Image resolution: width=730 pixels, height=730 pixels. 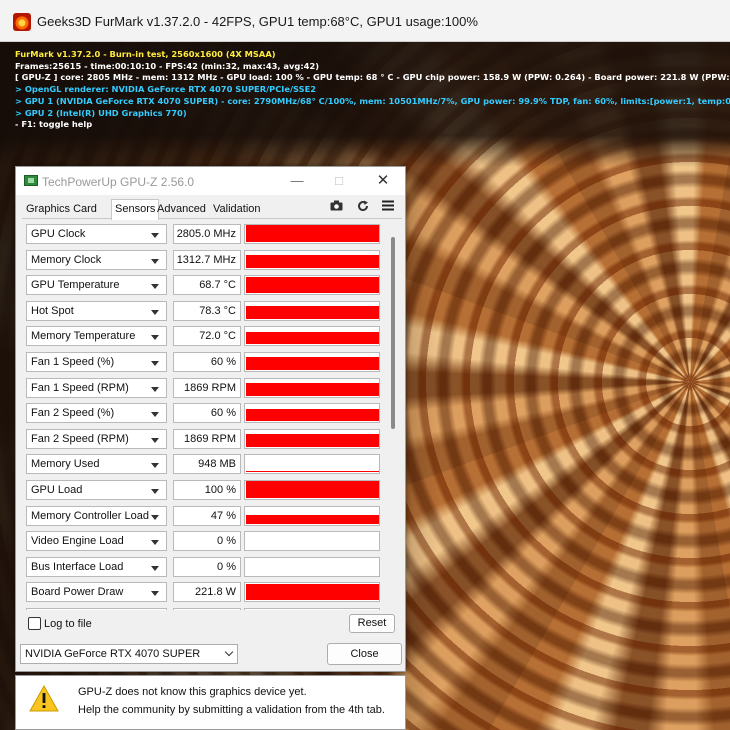 I want to click on sensor-row: Fan 2 Speed (%) 60 %, so click(x=203, y=413).